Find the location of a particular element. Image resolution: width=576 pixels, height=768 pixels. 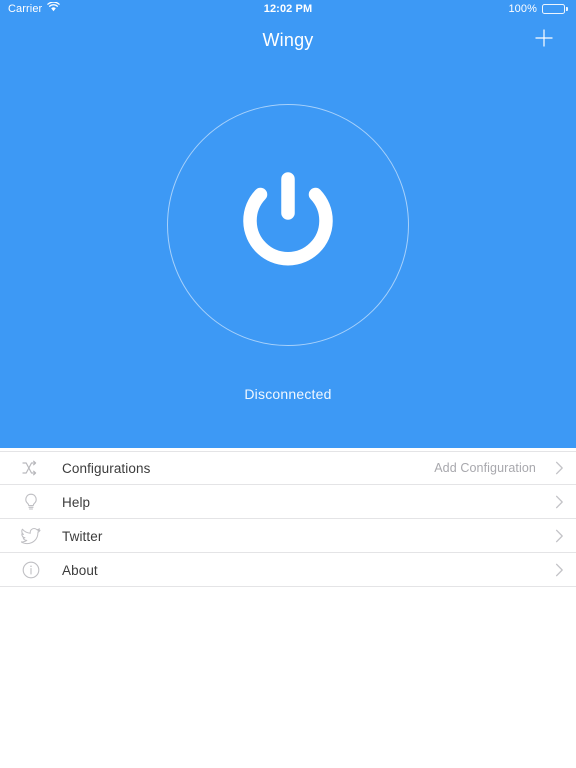

status-bar-right: 100% is located at coordinates (538, 9).